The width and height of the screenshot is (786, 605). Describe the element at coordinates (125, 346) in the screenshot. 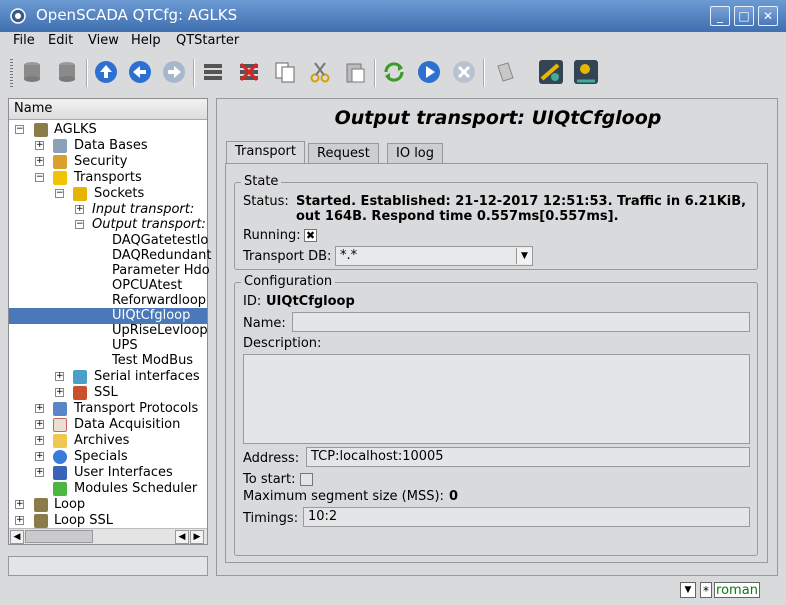

I see `tree-item-ups: UPS` at that location.